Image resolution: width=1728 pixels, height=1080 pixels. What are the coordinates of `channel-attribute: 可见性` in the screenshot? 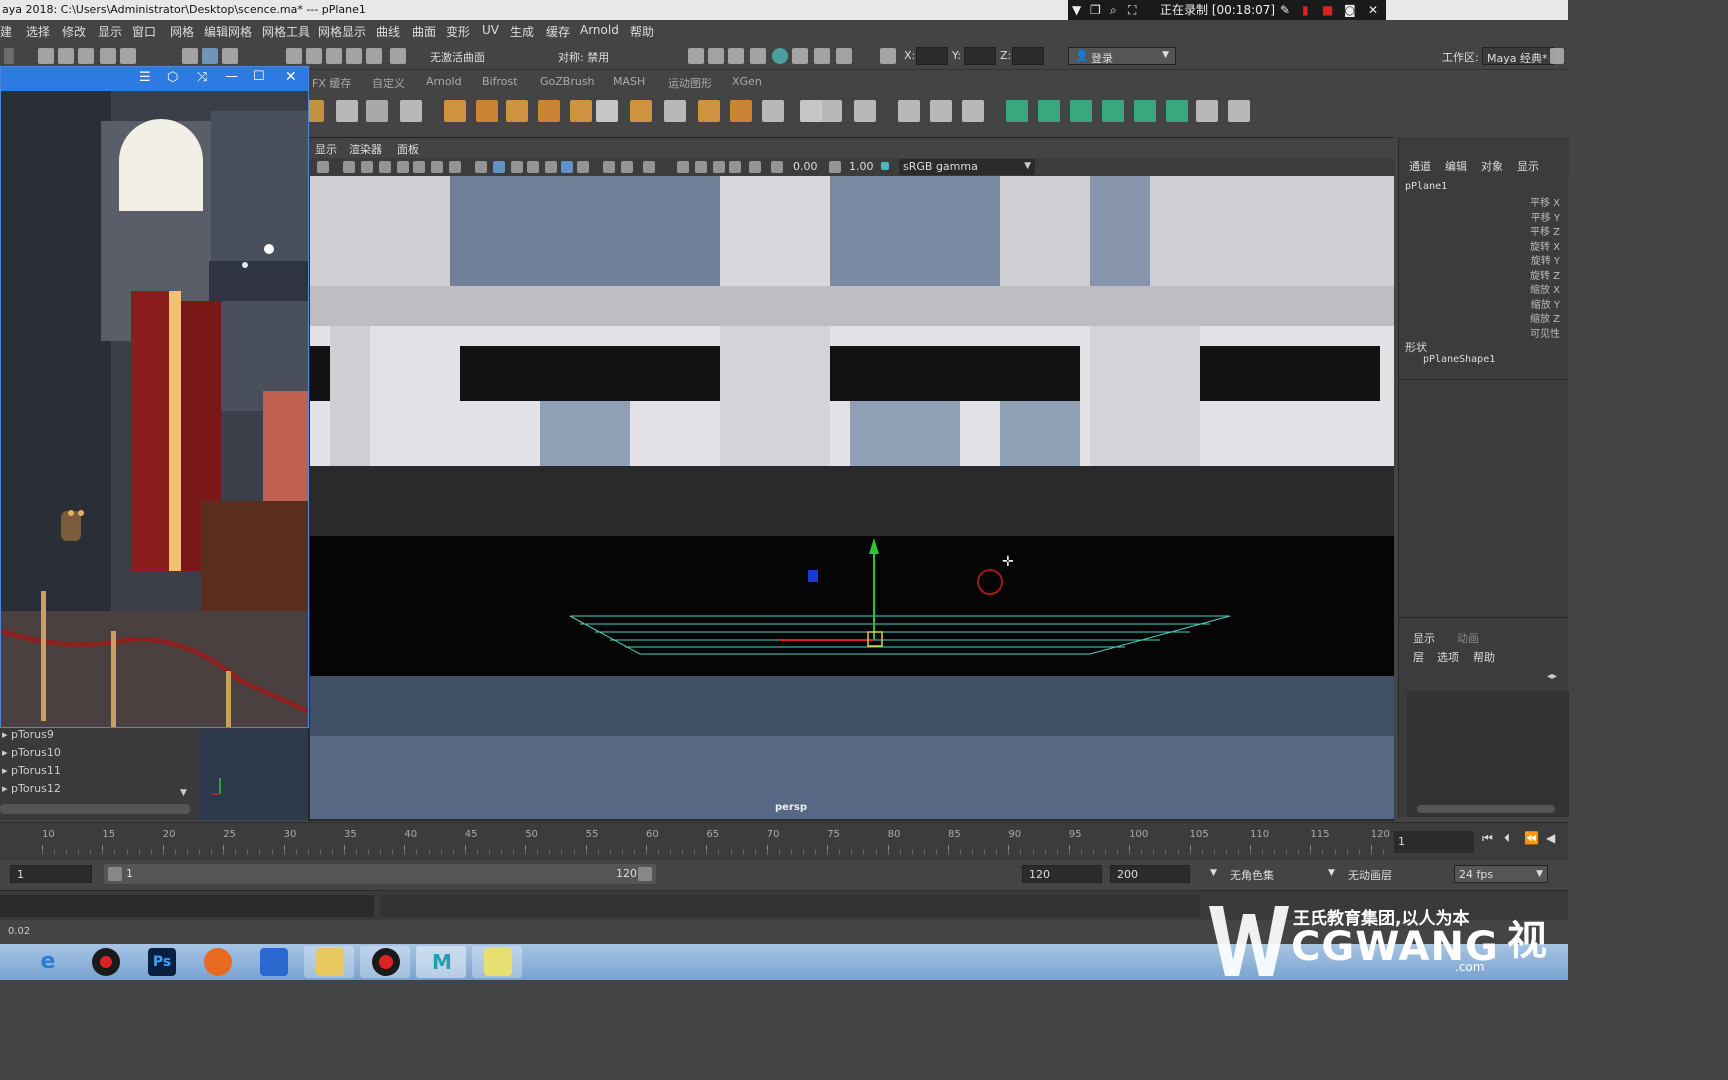 It's located at (1545, 332).